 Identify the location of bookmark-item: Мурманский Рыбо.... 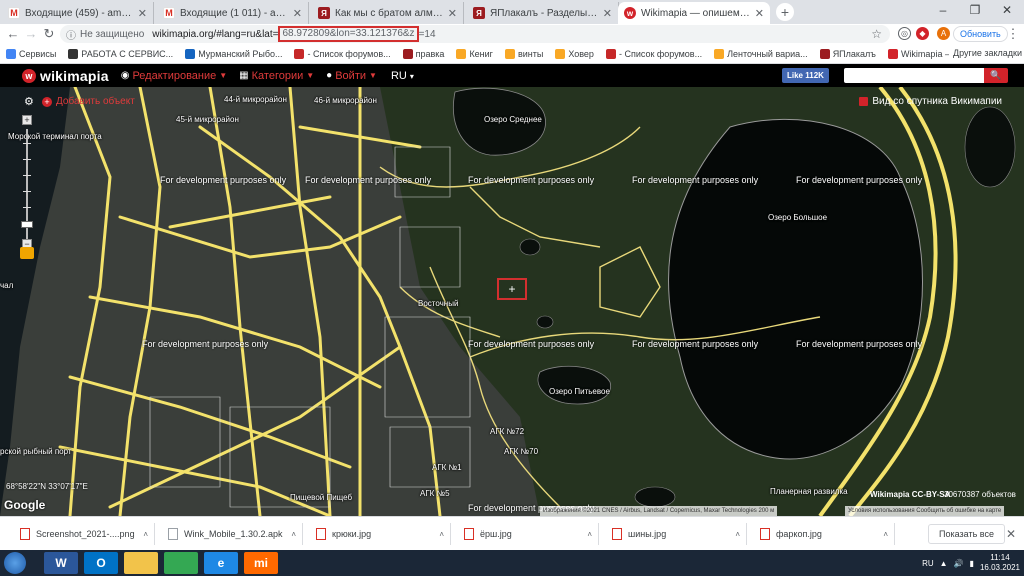
(233, 53).